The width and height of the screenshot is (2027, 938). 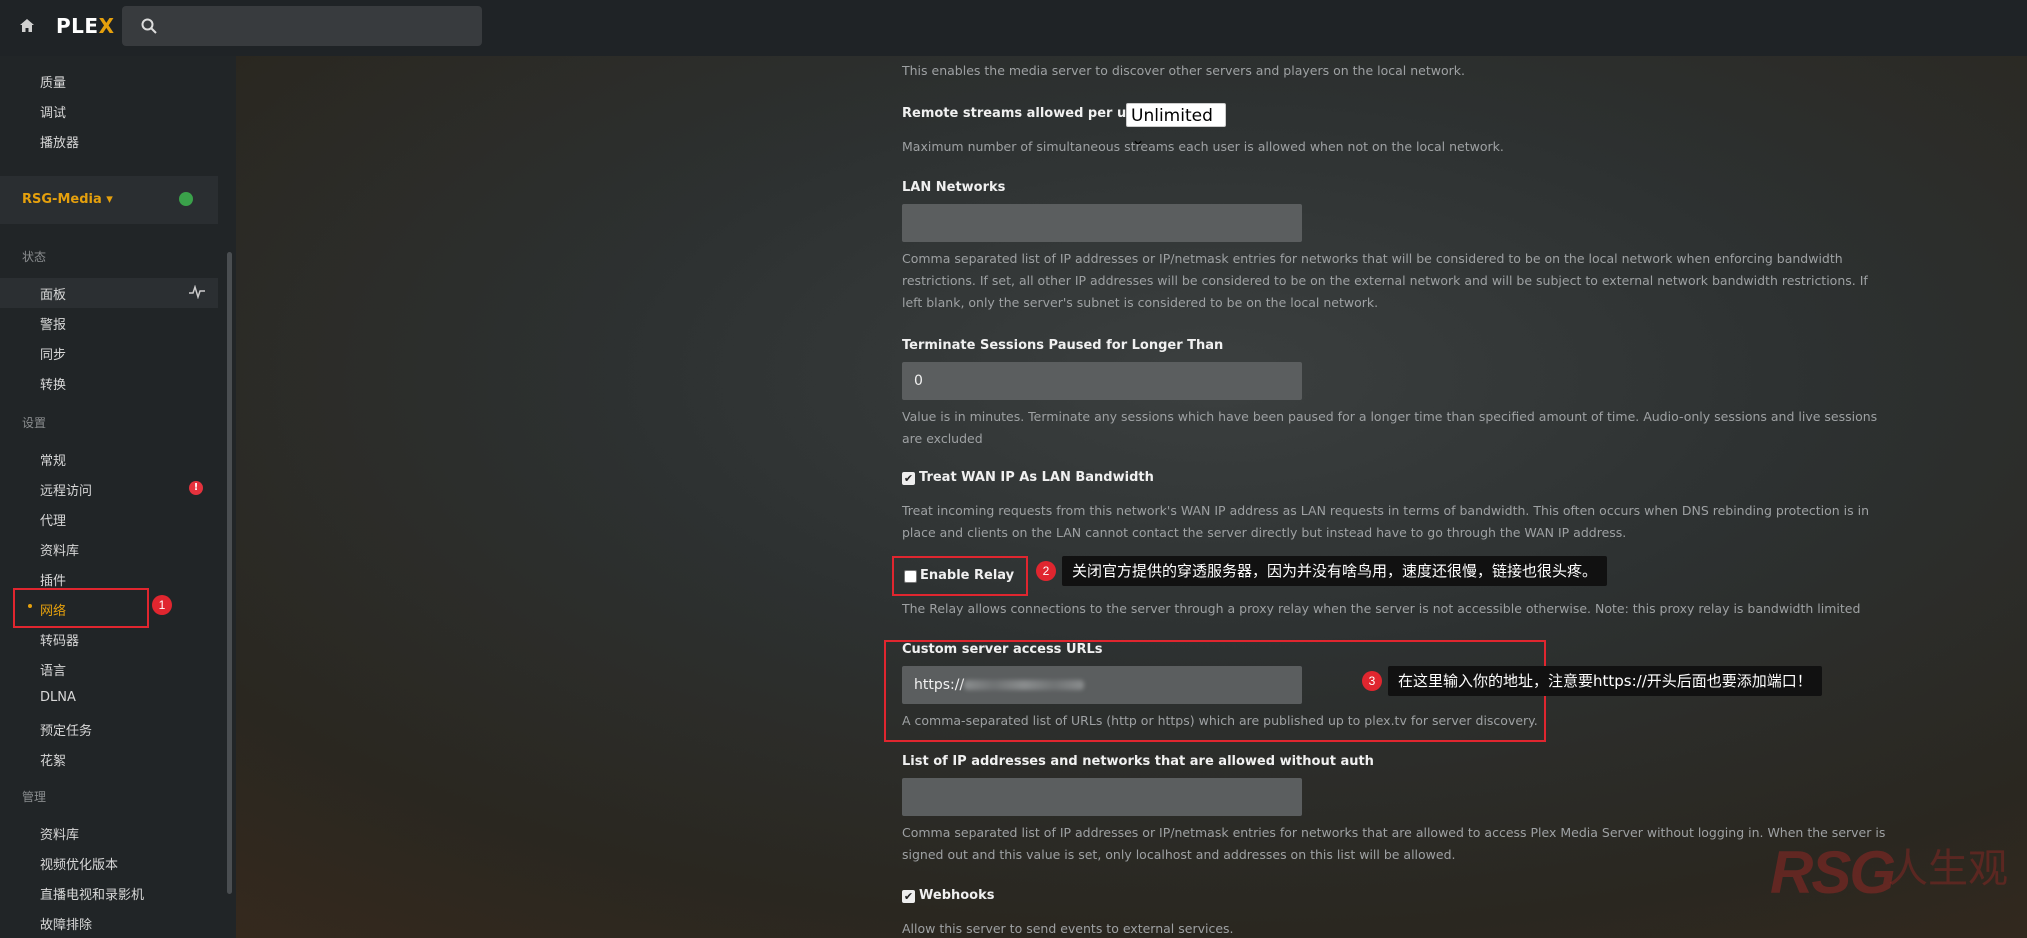 What do you see at coordinates (59, 833) in the screenshot?
I see `sidebar-item-manage-library: 资料库` at bounding box center [59, 833].